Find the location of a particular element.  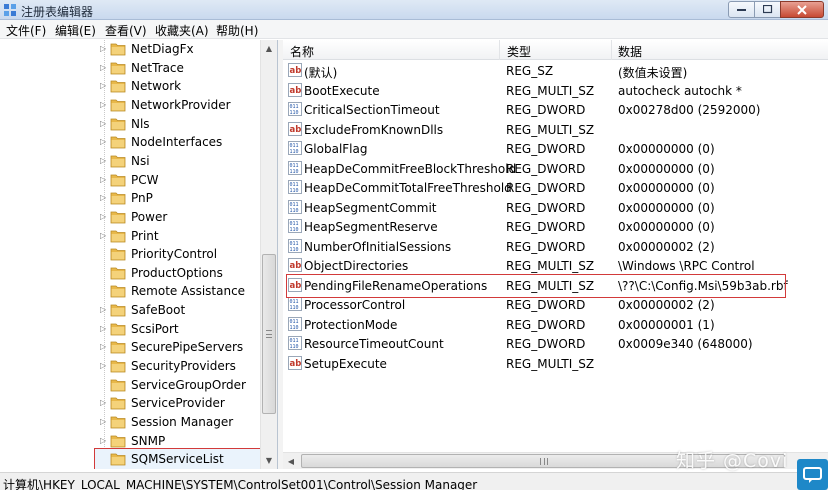

tree-item: ▷ Network is located at coordinates (130, 86).